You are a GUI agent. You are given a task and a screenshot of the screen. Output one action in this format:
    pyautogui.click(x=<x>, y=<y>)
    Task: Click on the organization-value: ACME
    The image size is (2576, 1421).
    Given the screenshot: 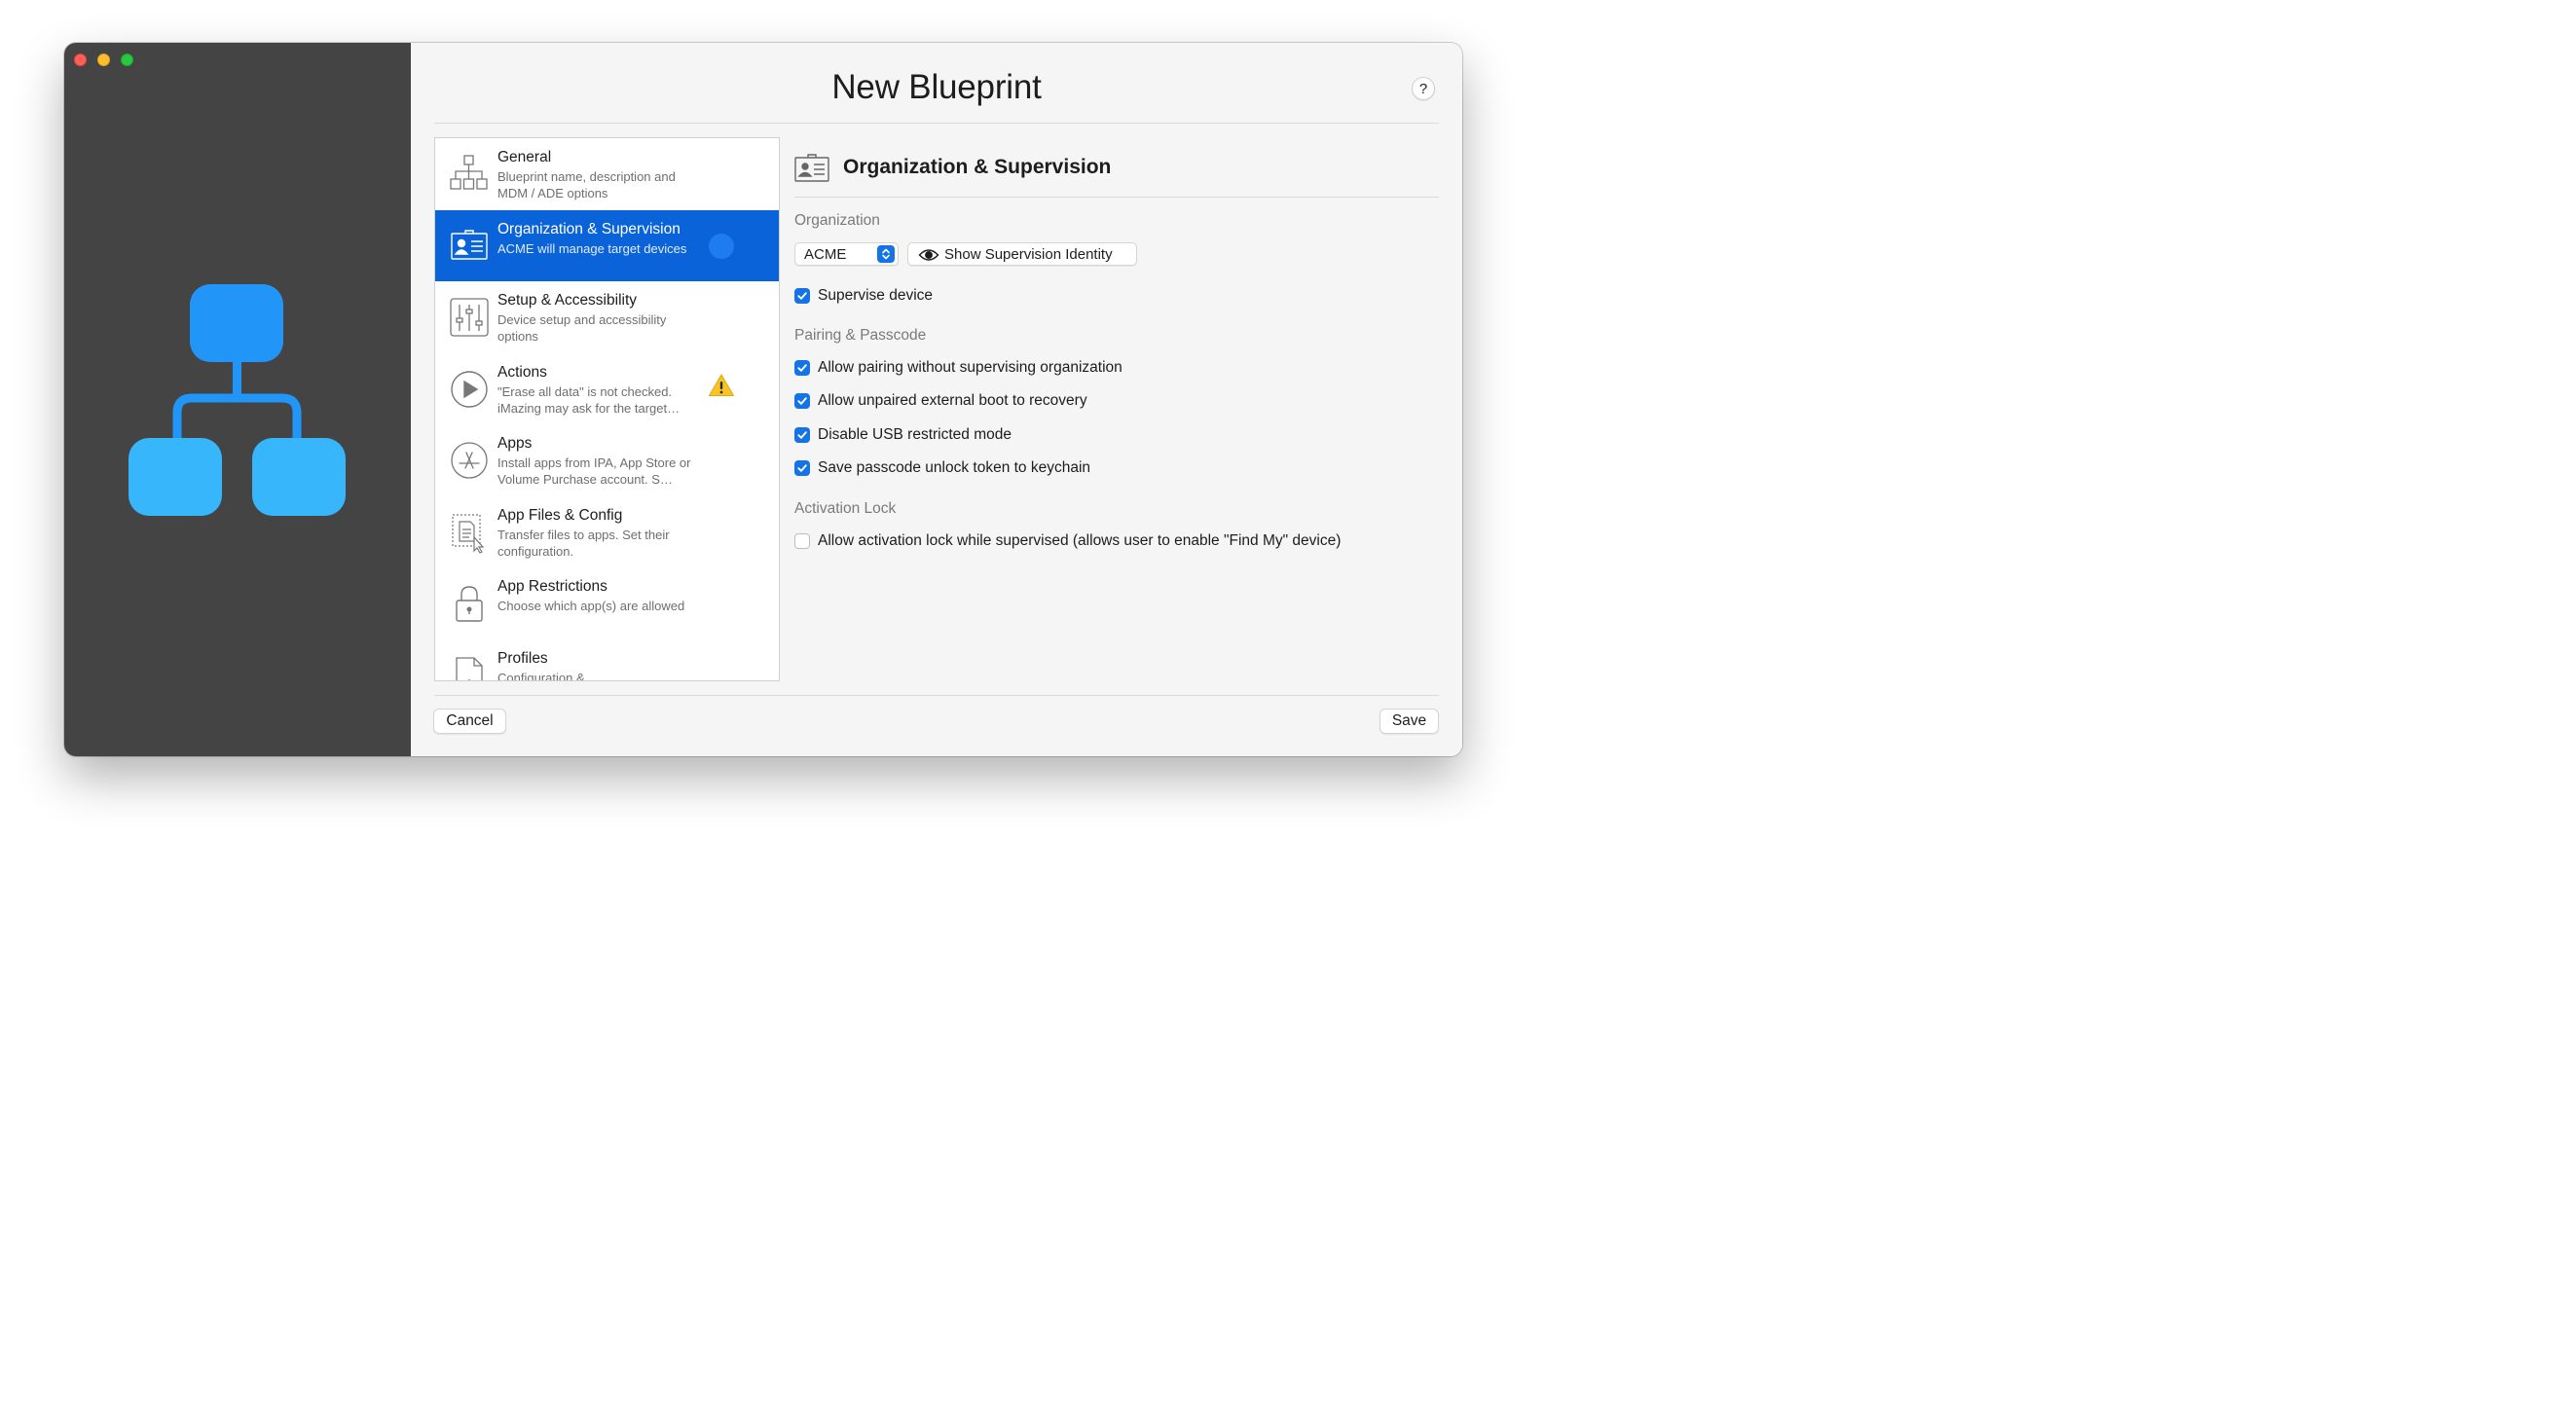 What is the action you would take?
    pyautogui.click(x=825, y=255)
    